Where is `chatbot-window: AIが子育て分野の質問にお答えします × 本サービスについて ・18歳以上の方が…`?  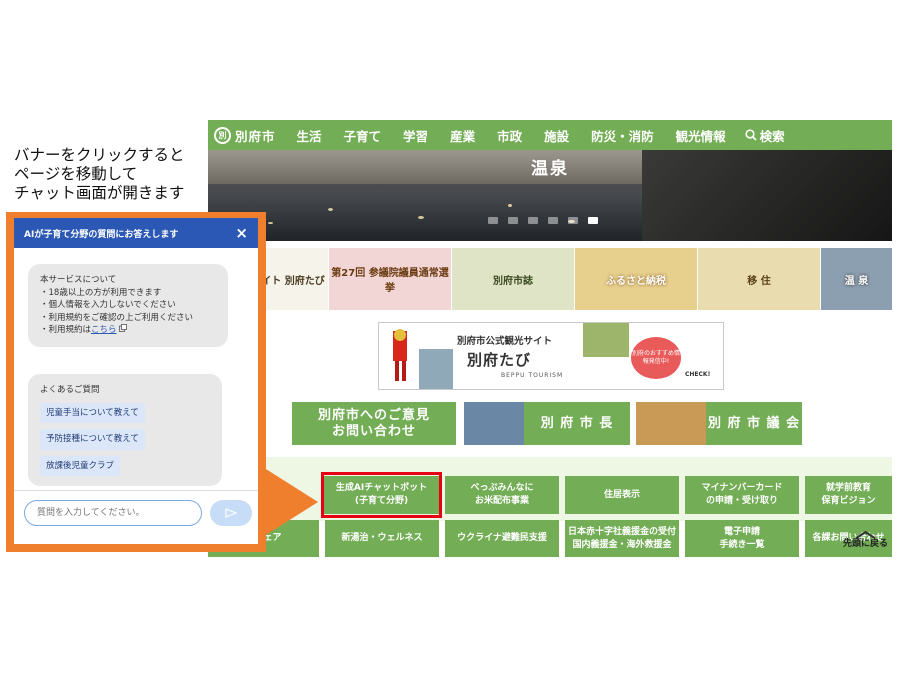 chatbot-window: AIが子育て分野の質問にお答えします × 本サービスについて ・18歳以上の方が… is located at coordinates (136, 381).